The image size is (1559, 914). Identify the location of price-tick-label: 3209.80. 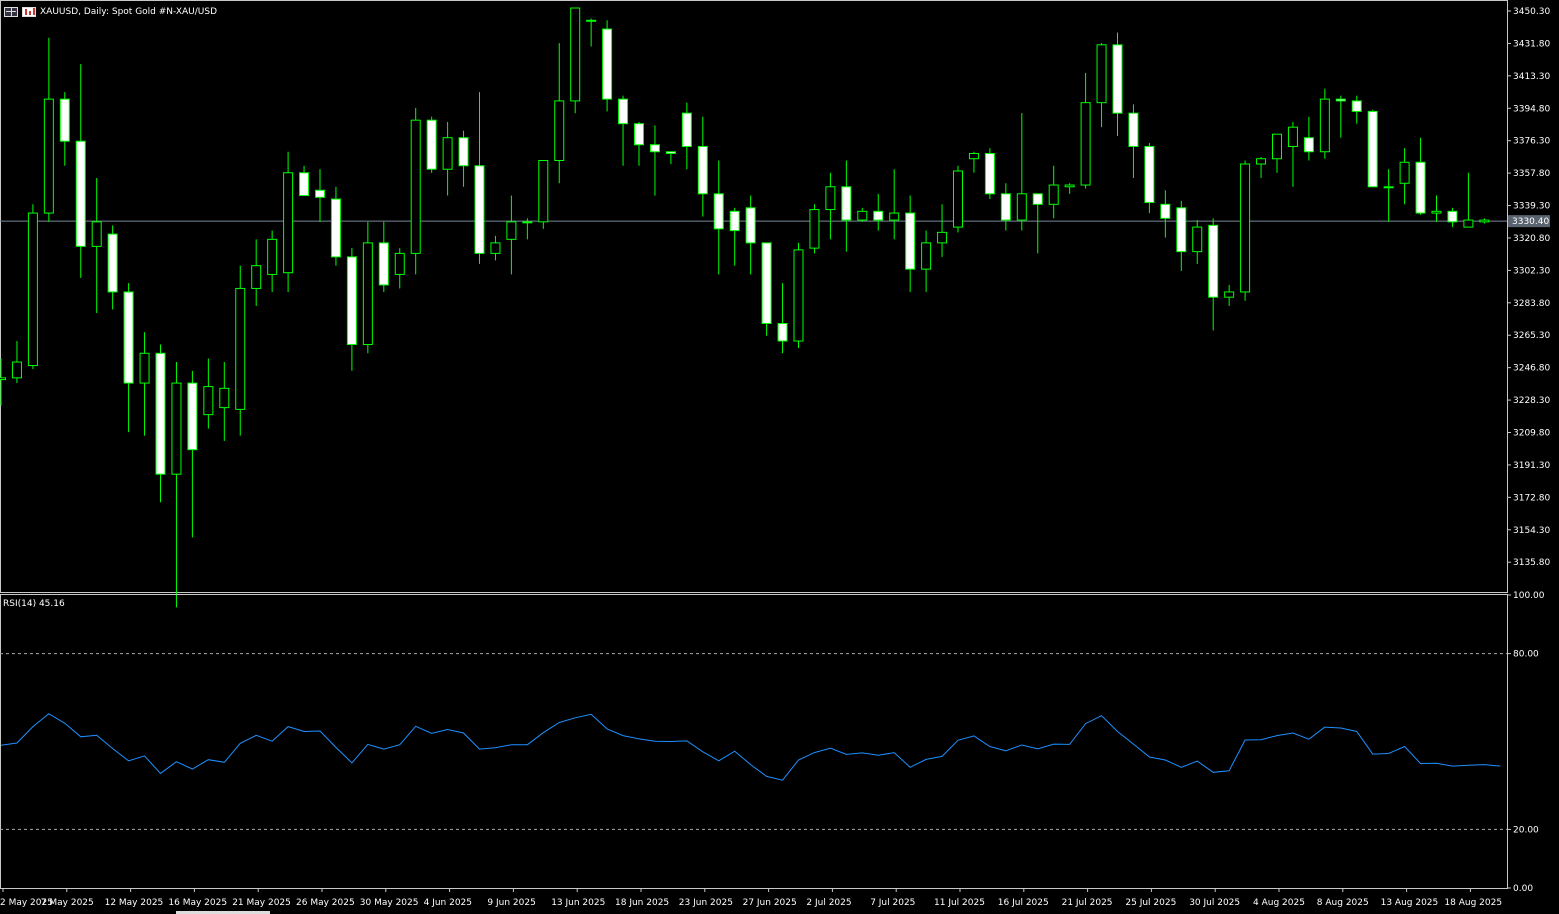
(1531, 434).